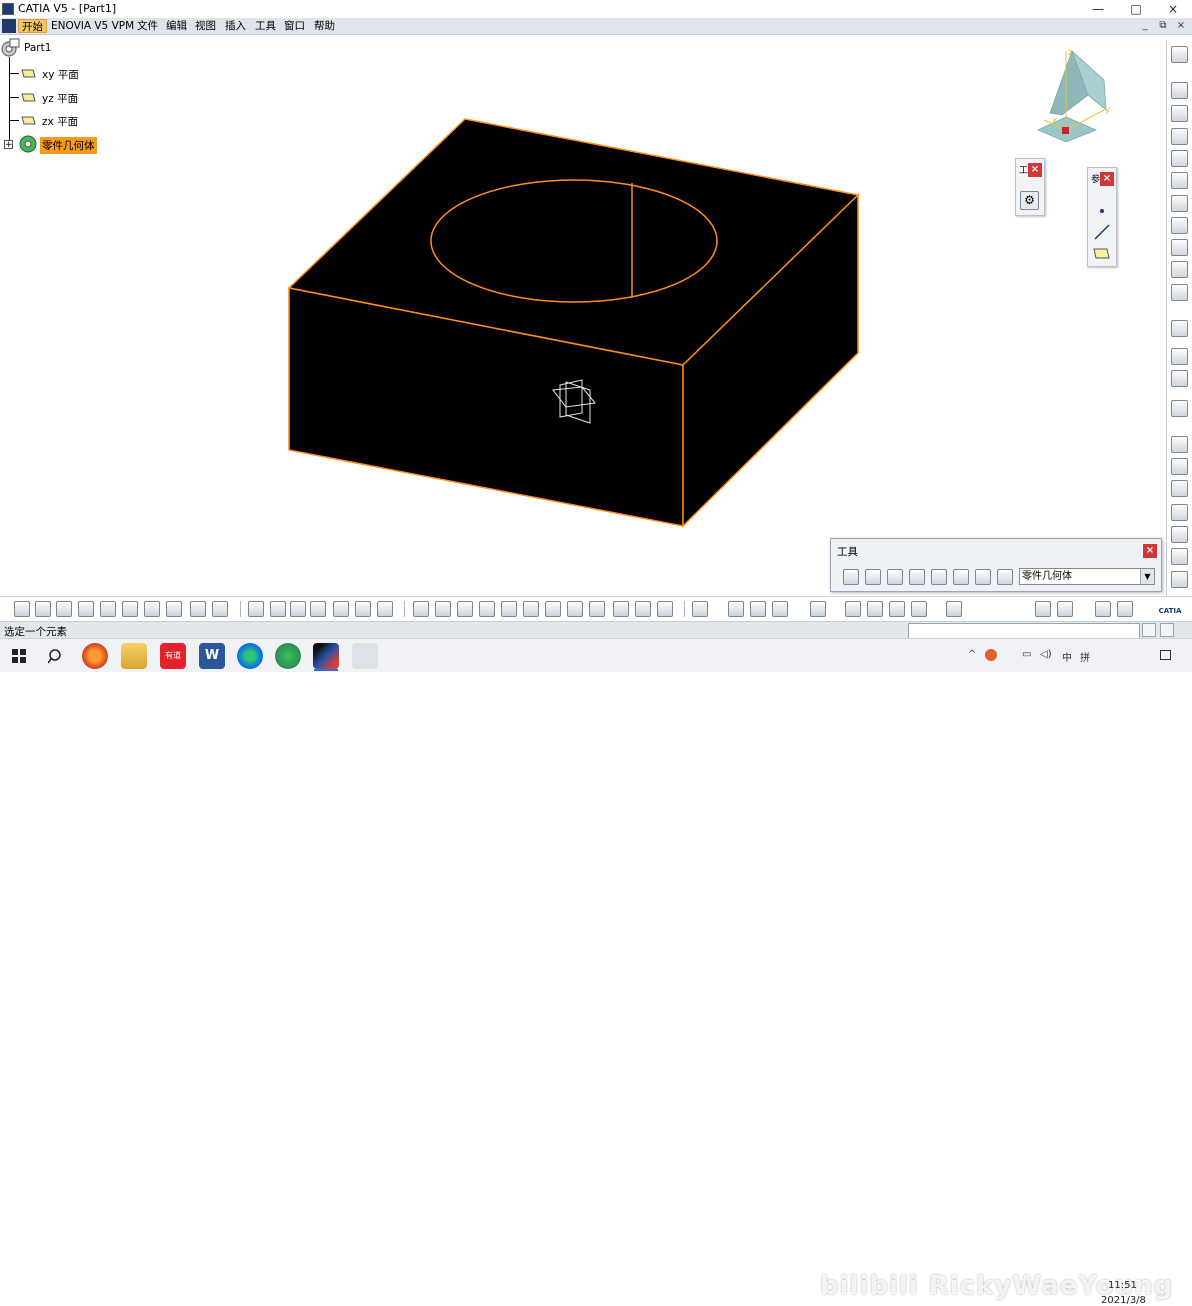  Describe the element at coordinates (1163, 26) in the screenshot. I see `mdi-restore-button: ⧉` at that location.